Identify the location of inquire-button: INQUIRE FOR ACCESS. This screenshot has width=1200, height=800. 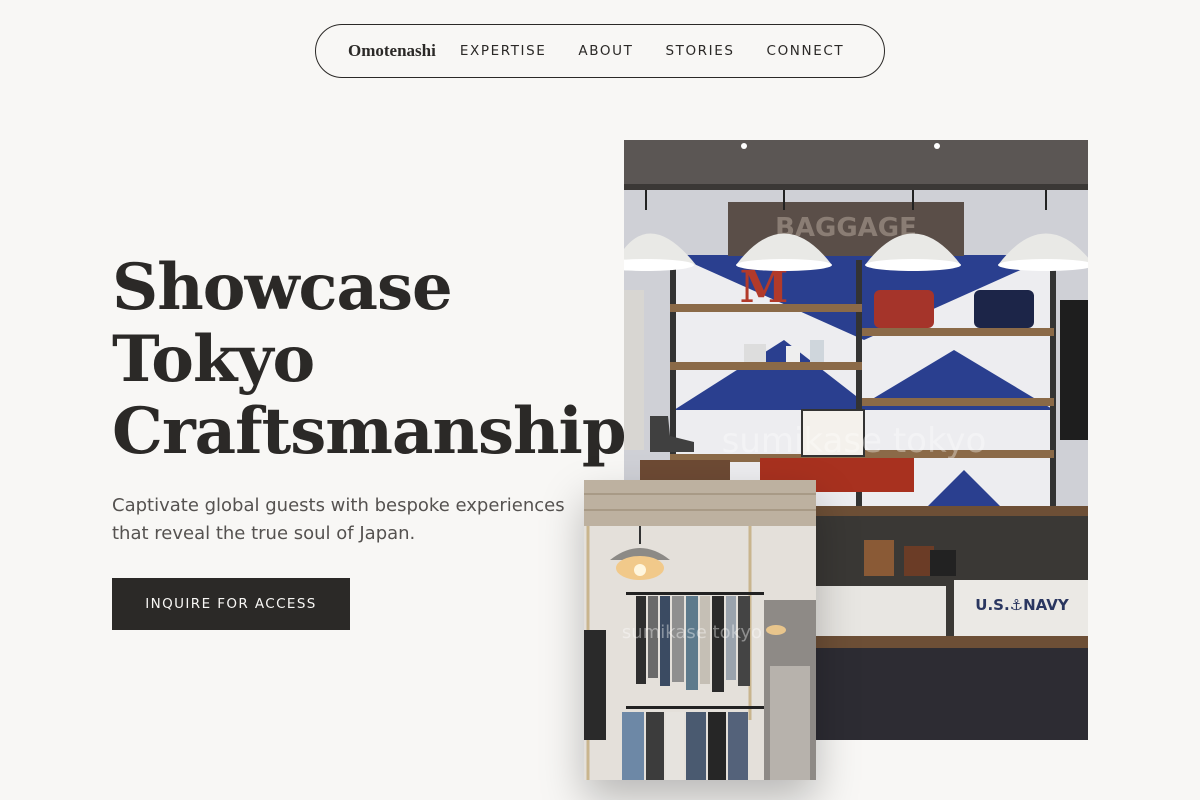
(231, 604).